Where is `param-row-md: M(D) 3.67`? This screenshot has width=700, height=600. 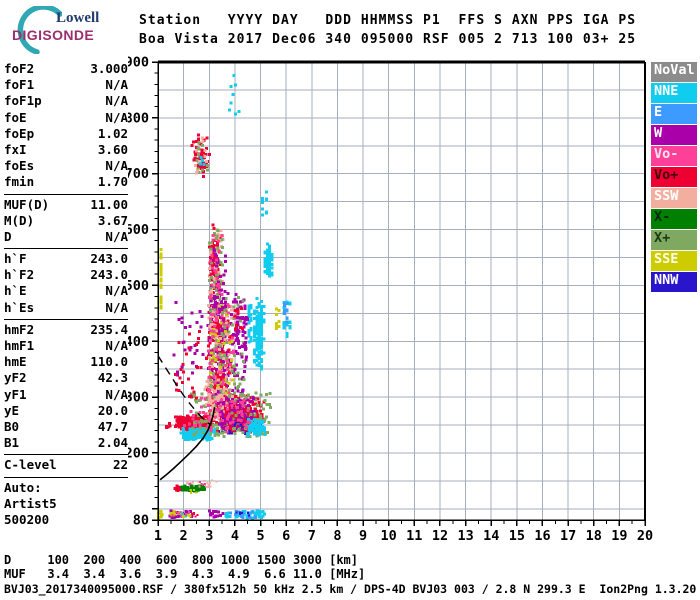 param-row-md: M(D) 3.67 is located at coordinates (66, 221).